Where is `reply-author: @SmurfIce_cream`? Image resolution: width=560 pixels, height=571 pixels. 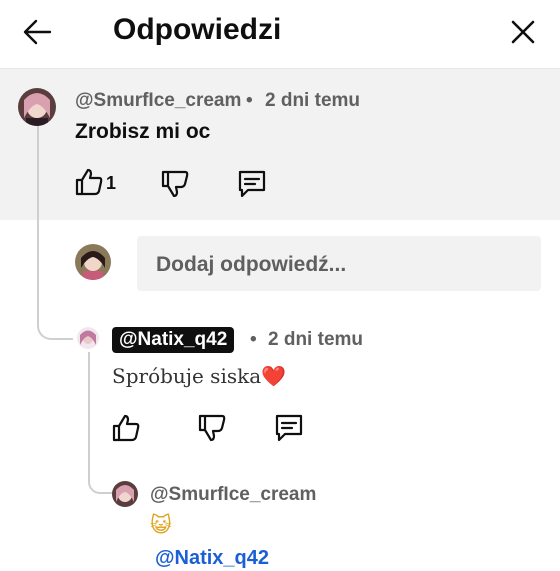 reply-author: @SmurfIce_cream is located at coordinates (233, 495).